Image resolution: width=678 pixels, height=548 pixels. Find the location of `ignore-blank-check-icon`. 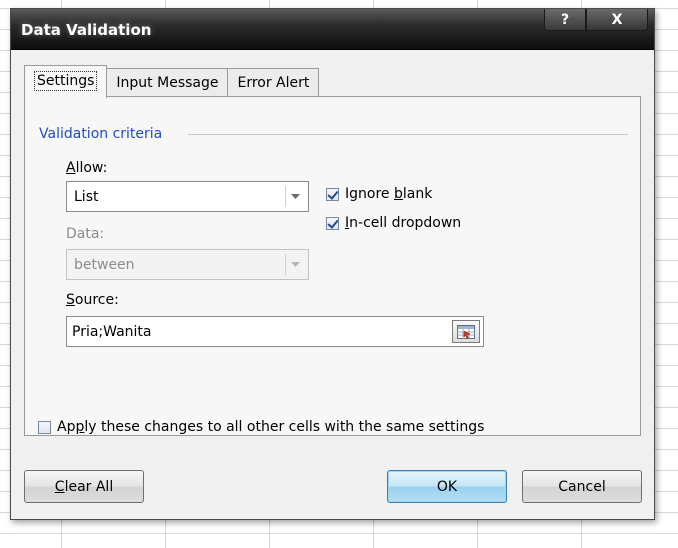

ignore-blank-check-icon is located at coordinates (332, 194).